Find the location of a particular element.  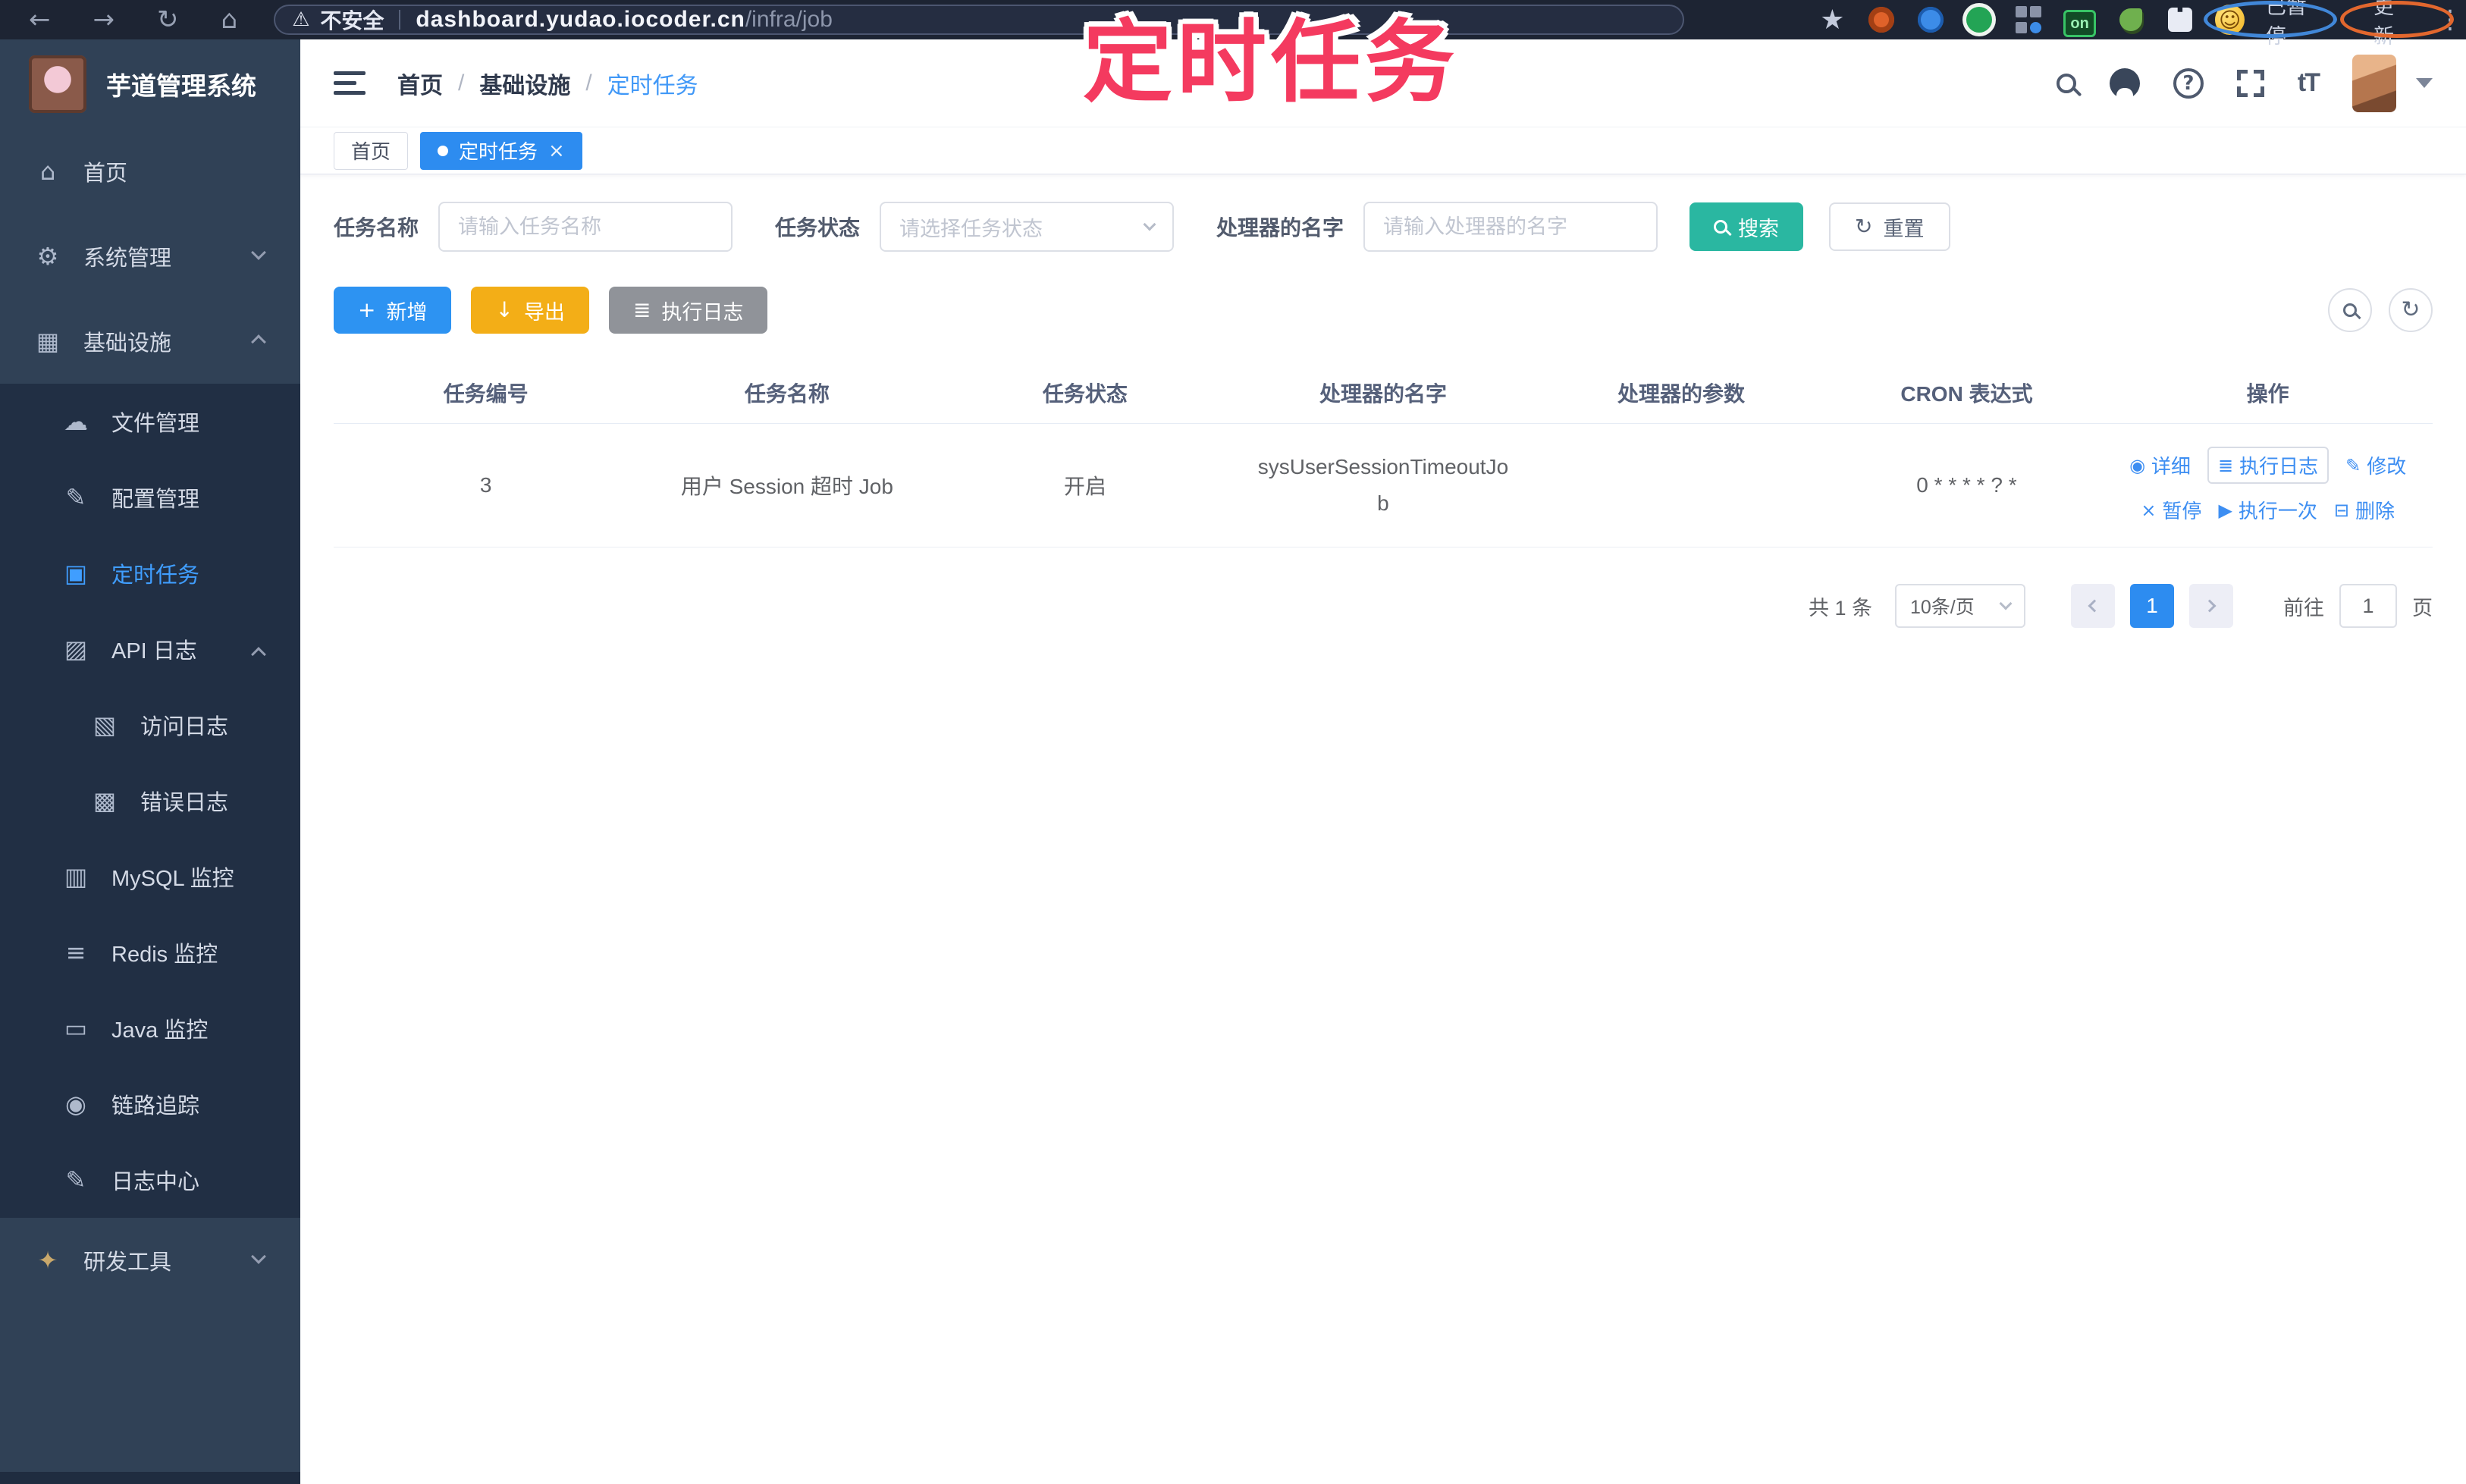

sidebar-item-log-center: ✎ 日志中心 is located at coordinates (150, 1180).